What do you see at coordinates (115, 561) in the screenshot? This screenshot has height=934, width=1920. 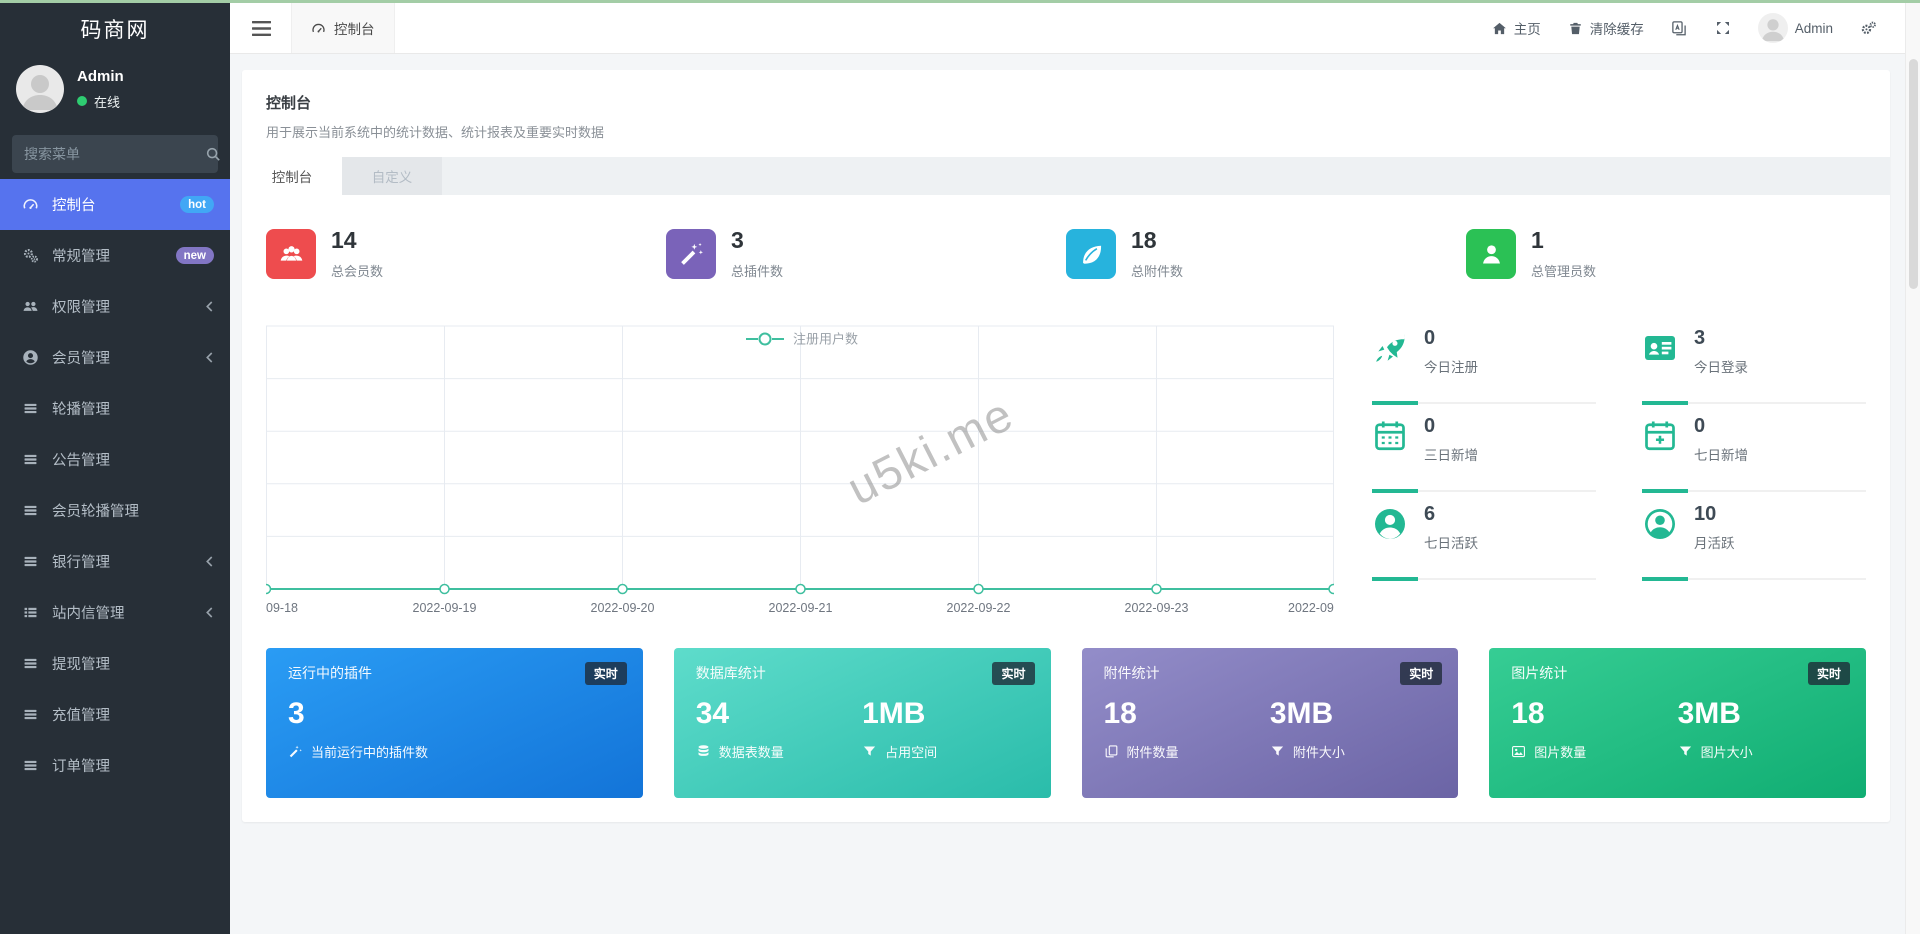 I see `sidebar-item-banks: 银行管理` at bounding box center [115, 561].